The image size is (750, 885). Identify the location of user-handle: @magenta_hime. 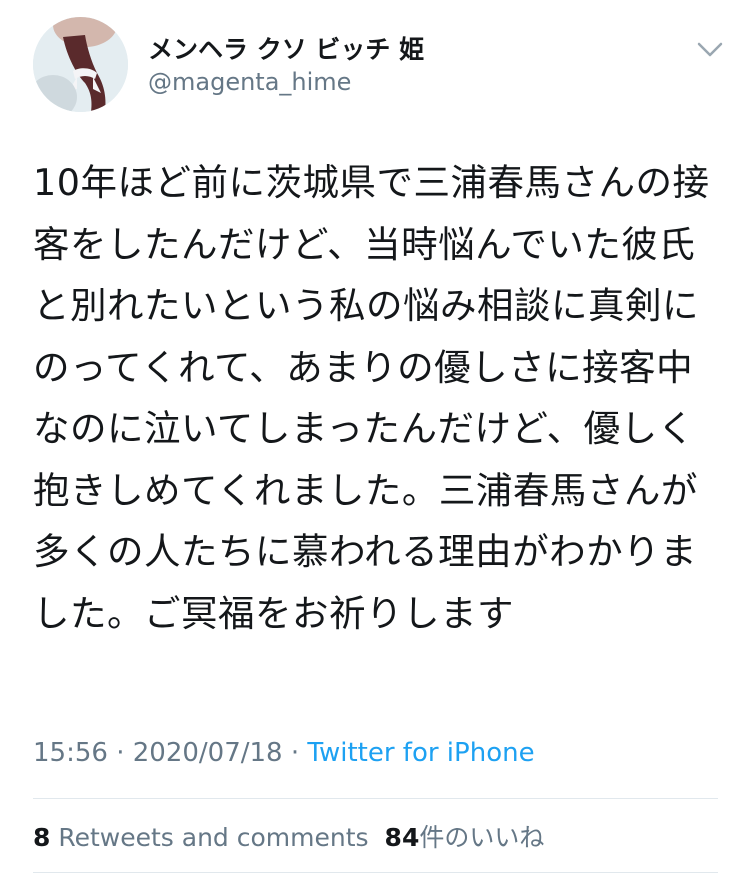
(249, 82).